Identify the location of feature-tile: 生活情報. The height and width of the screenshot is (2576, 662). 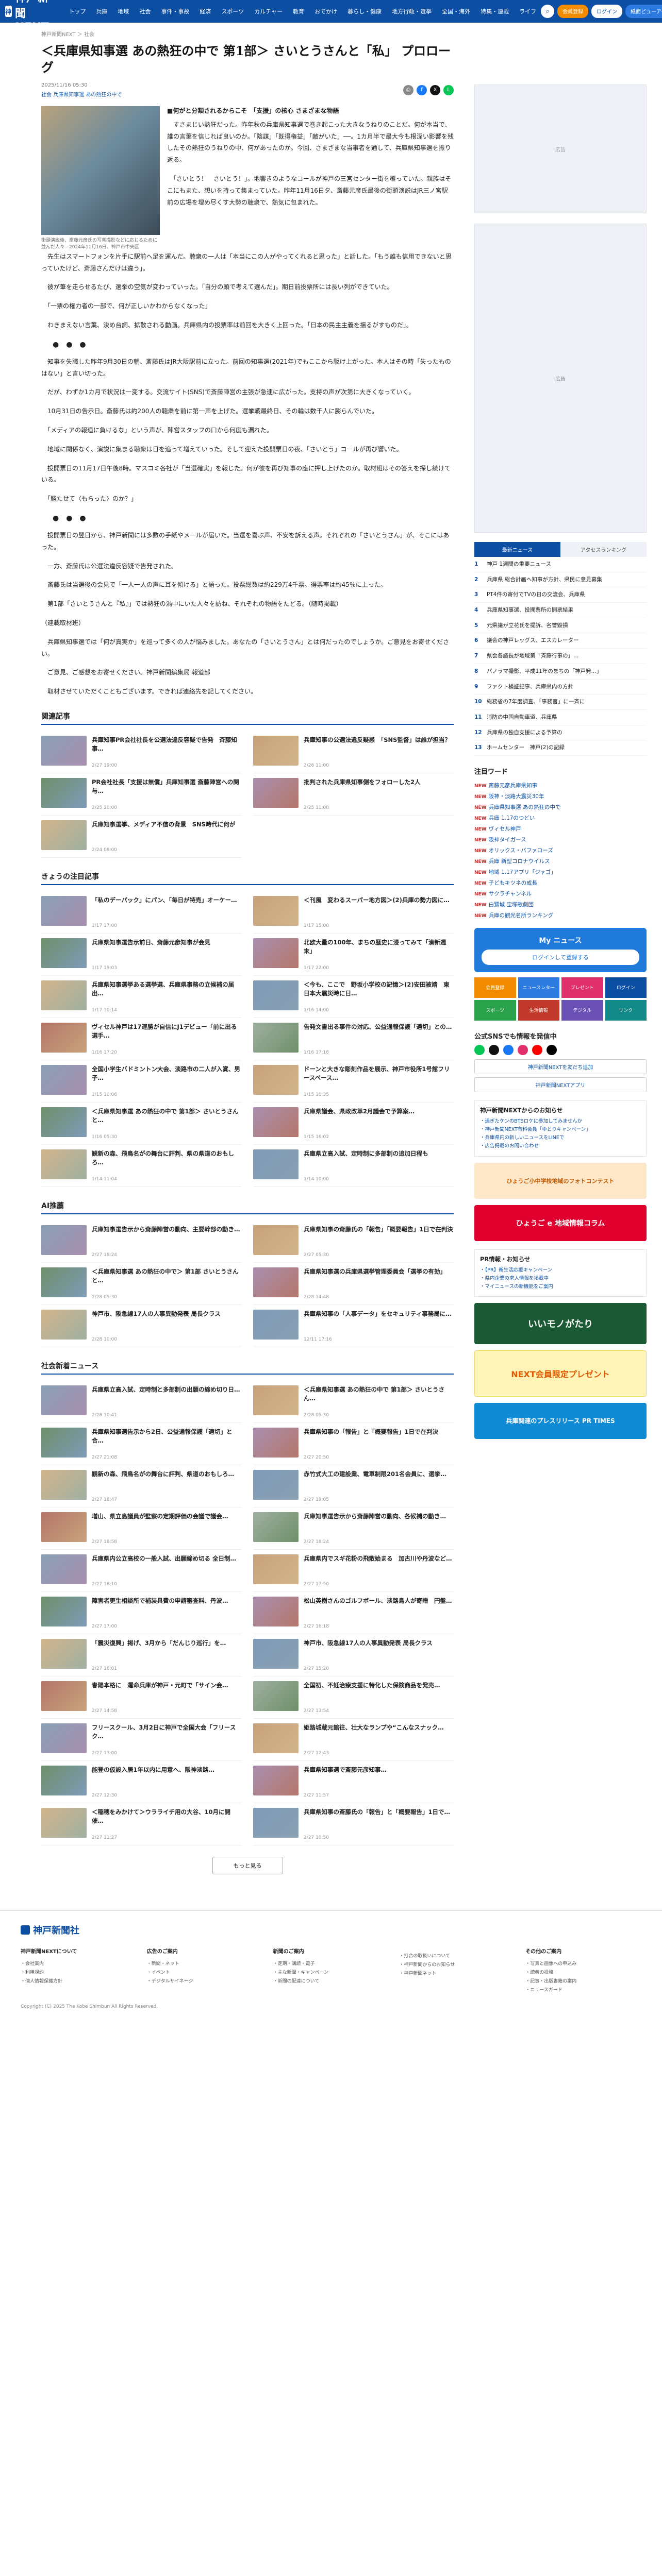
(538, 1010).